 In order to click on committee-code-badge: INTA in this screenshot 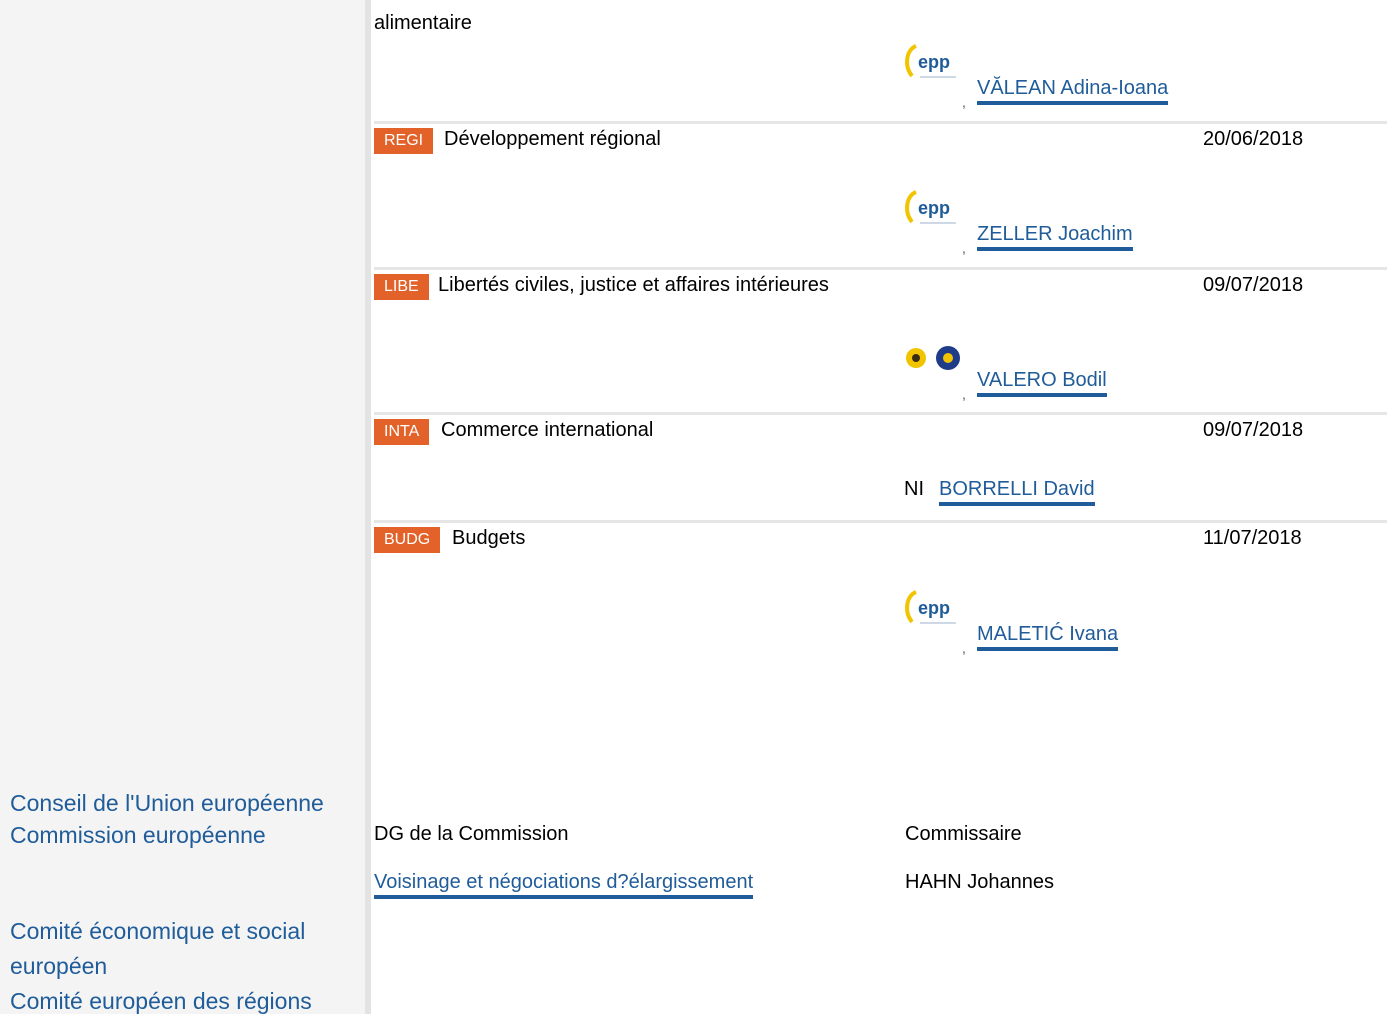, I will do `click(402, 432)`.